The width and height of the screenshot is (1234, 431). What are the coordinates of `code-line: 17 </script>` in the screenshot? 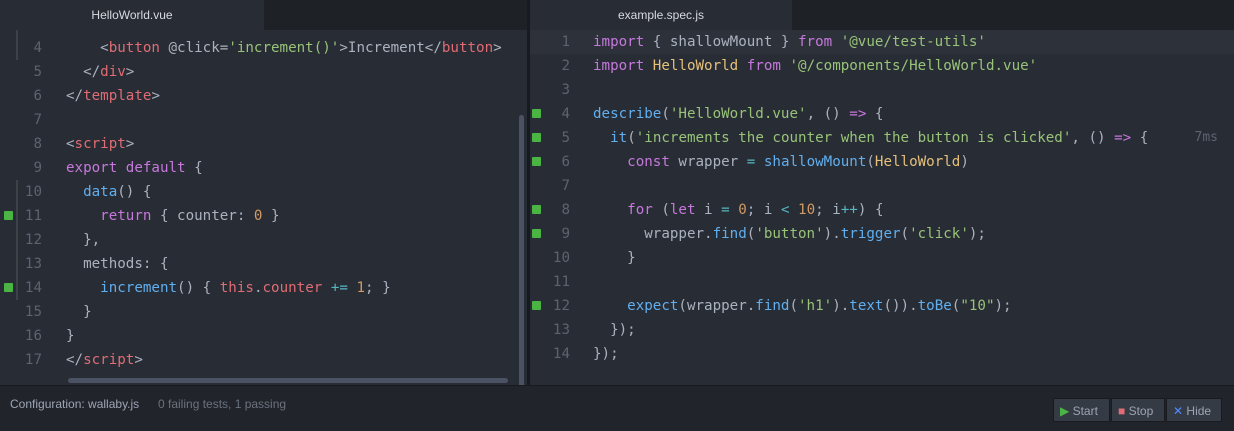 It's located at (263, 360).